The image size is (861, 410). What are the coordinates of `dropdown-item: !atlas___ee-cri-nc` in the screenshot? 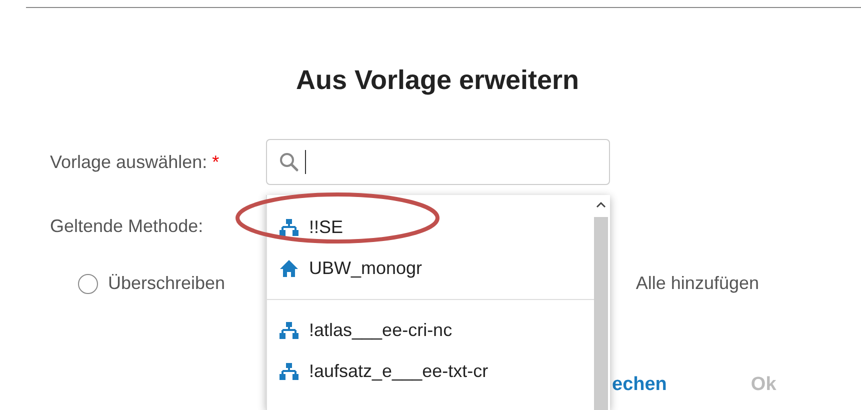 It's located at (430, 330).